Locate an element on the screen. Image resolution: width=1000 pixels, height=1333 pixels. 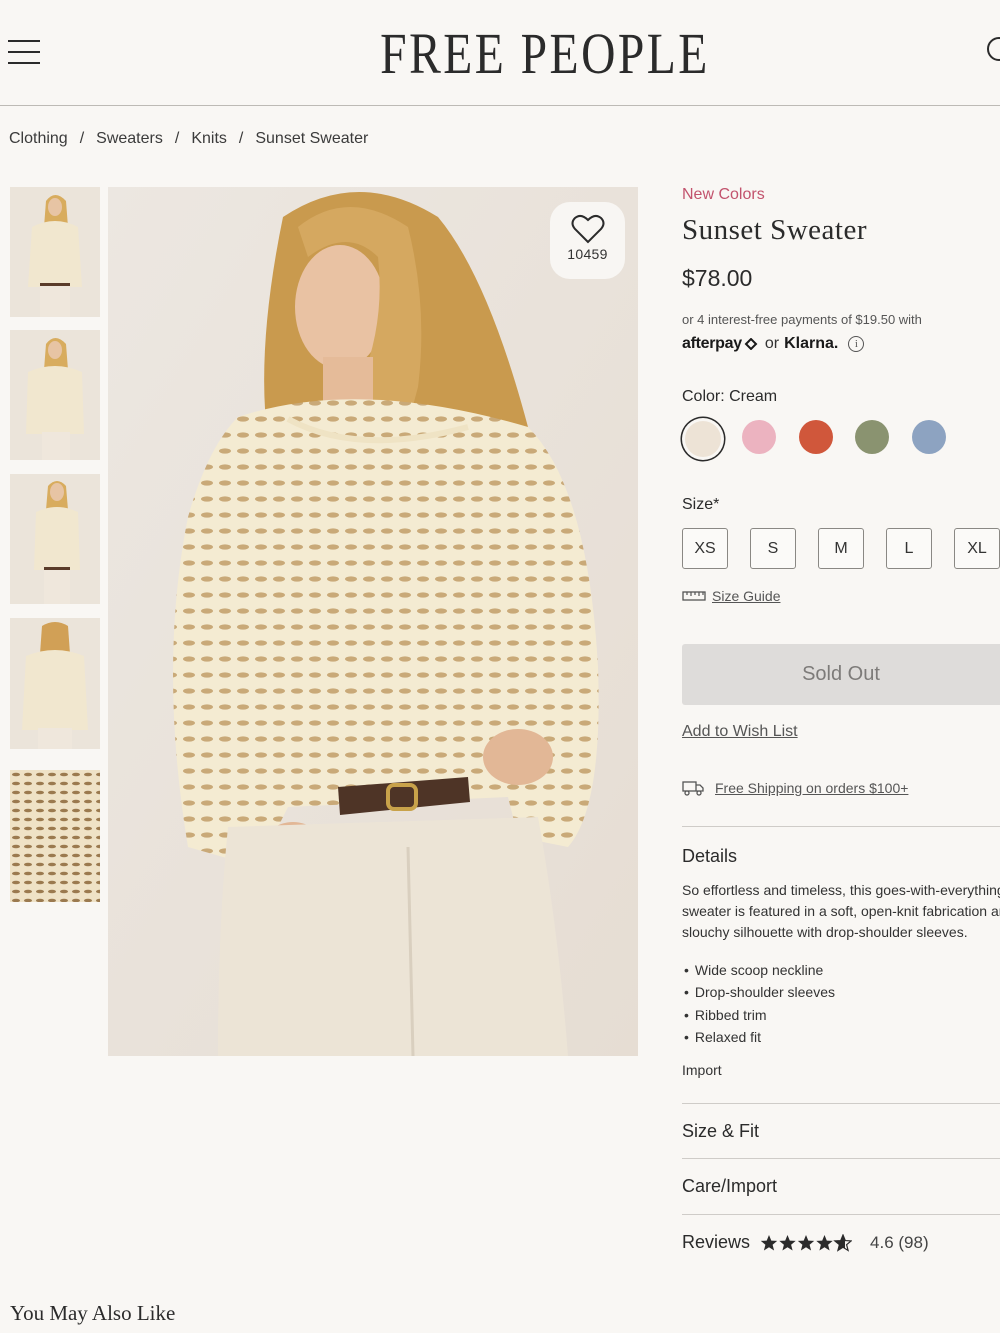
star-icons is located at coordinates (806, 1242).